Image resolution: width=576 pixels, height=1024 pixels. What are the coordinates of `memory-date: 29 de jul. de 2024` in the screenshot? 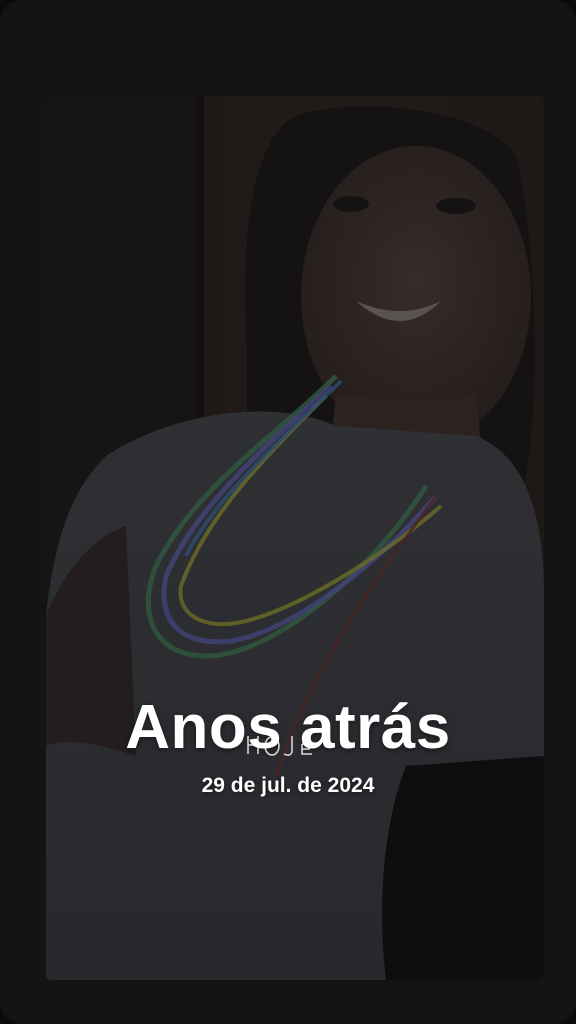 It's located at (288, 785).